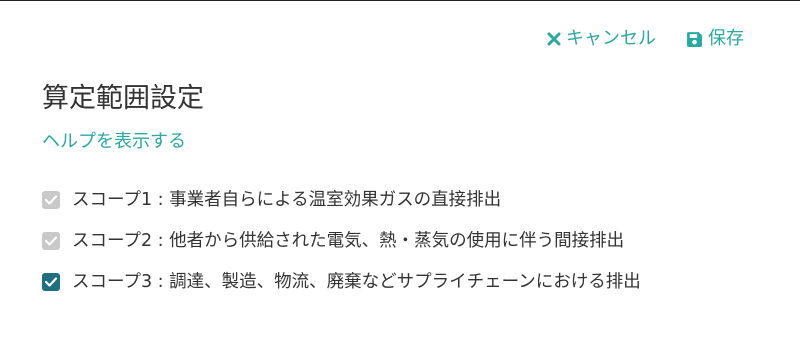  I want to click on save-label: 保存, so click(726, 38).